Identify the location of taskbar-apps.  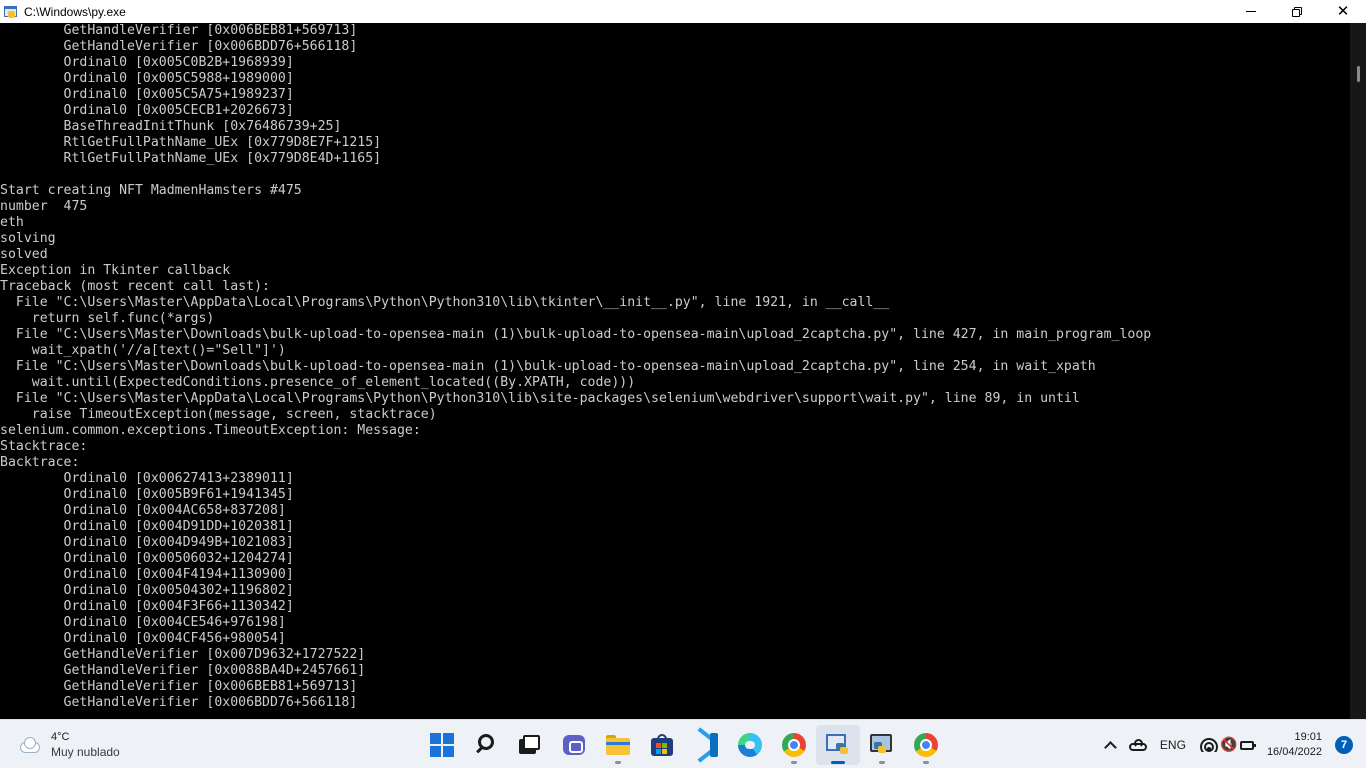
(684, 744).